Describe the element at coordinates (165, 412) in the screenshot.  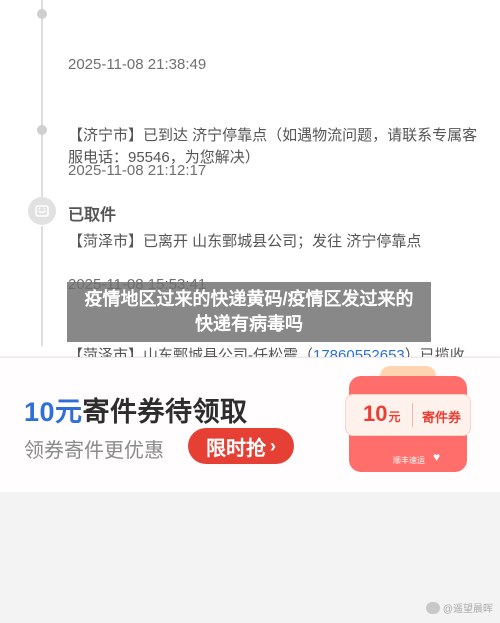
I see `coupon-title-text: 寄件券待领取` at that location.